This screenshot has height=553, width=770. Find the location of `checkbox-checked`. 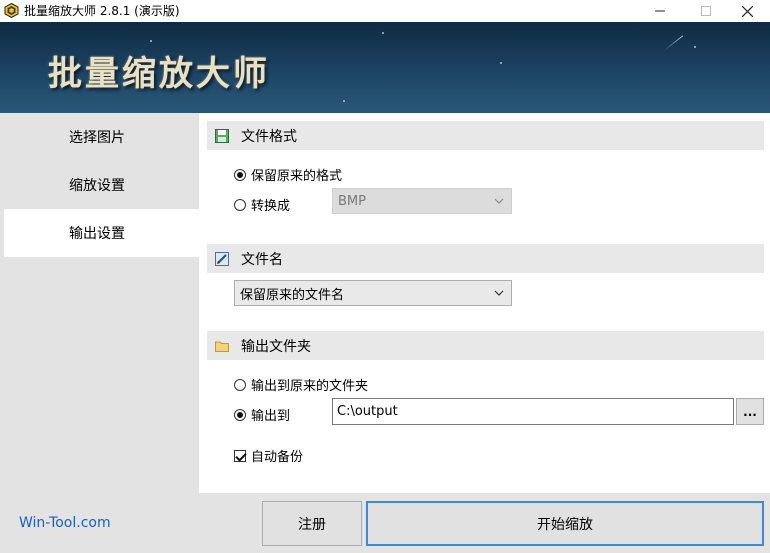

checkbox-checked is located at coordinates (240, 455).